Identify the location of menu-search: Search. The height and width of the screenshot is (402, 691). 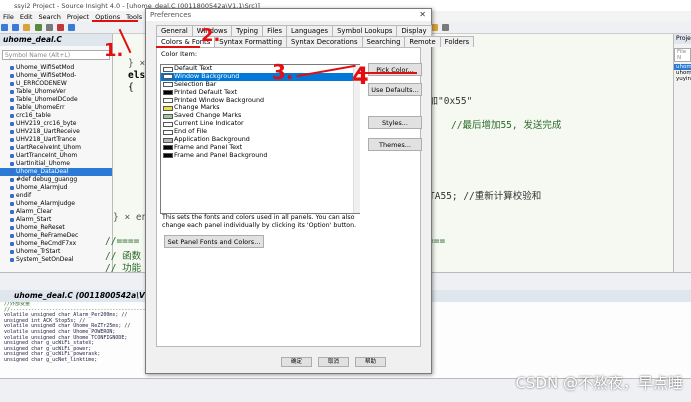
(49, 17).